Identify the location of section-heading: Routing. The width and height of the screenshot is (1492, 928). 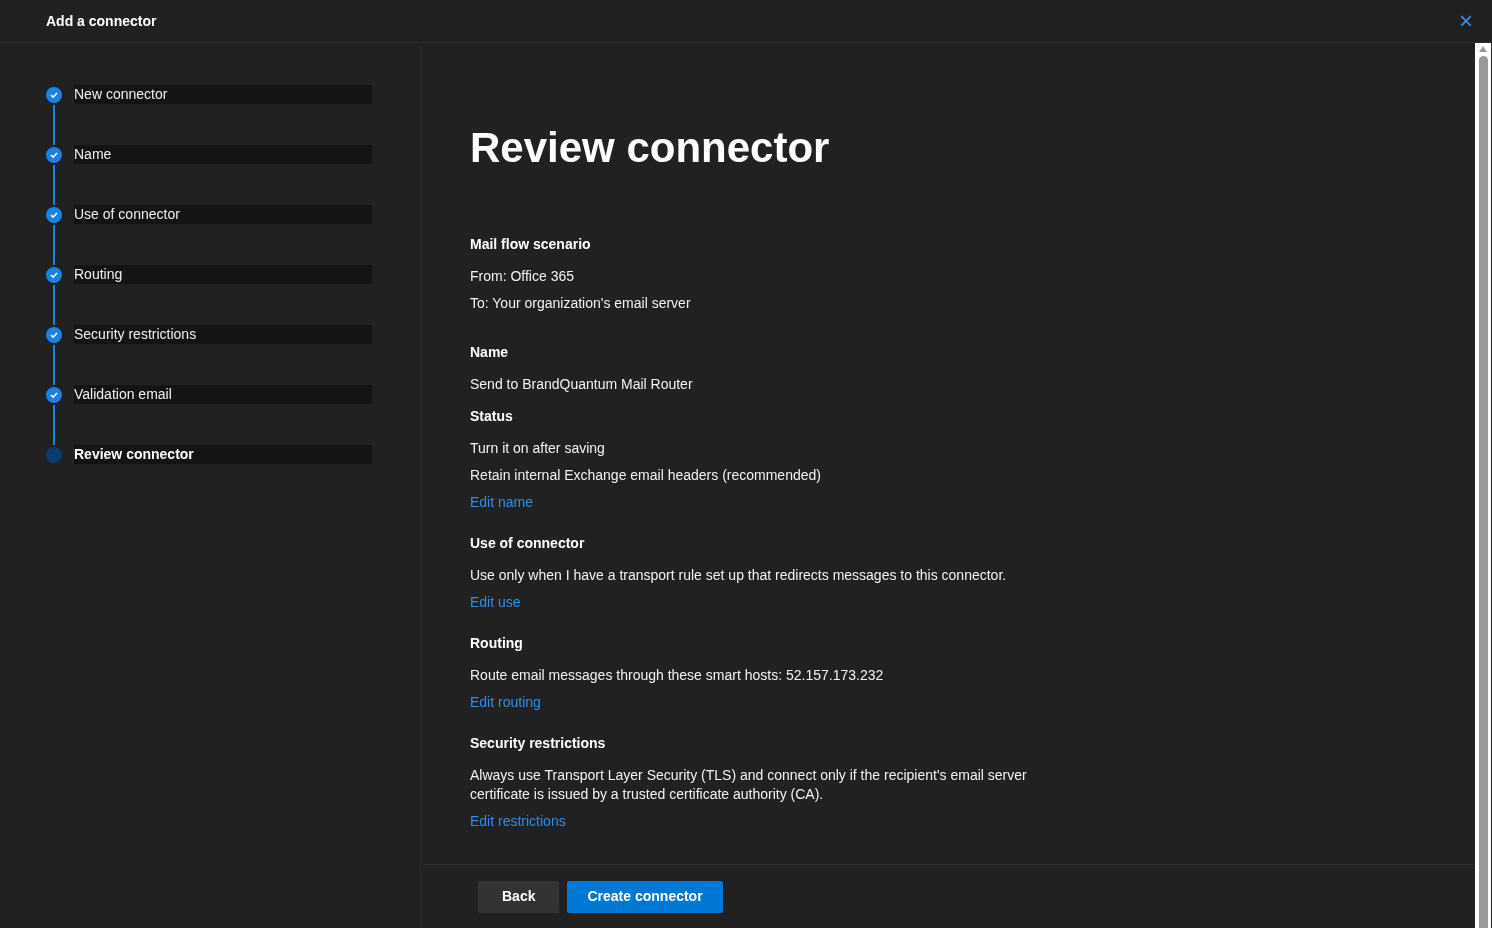
(497, 643).